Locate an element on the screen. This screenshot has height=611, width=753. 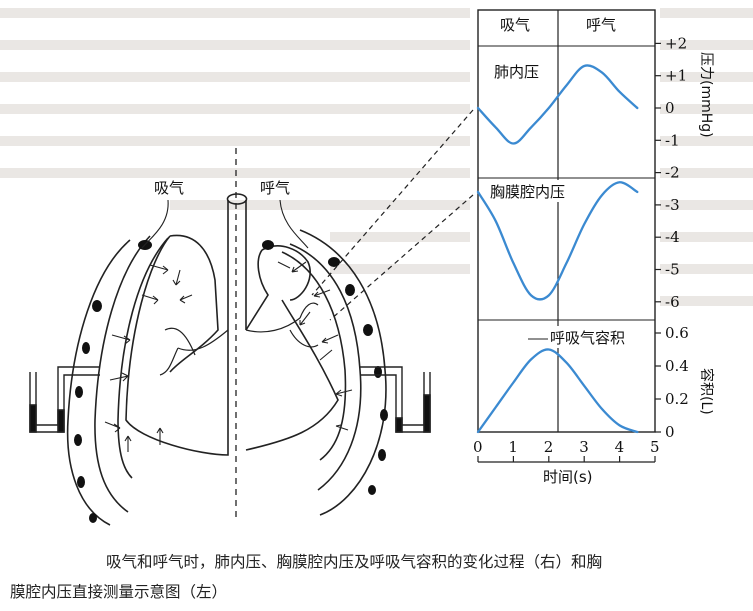
header-inhale: 吸气 is located at coordinates (515, 25).